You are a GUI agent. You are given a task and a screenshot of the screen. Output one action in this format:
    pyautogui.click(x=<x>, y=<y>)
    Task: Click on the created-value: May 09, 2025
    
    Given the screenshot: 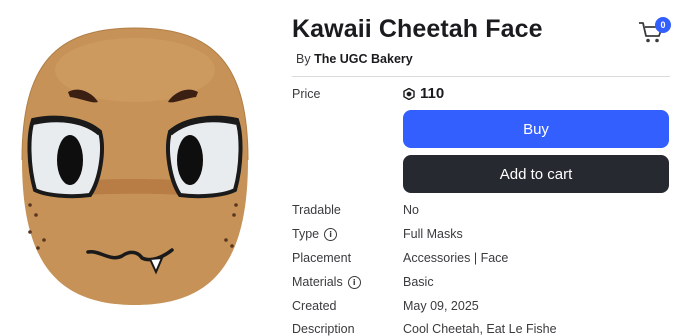 What is the action you would take?
    pyautogui.click(x=441, y=306)
    